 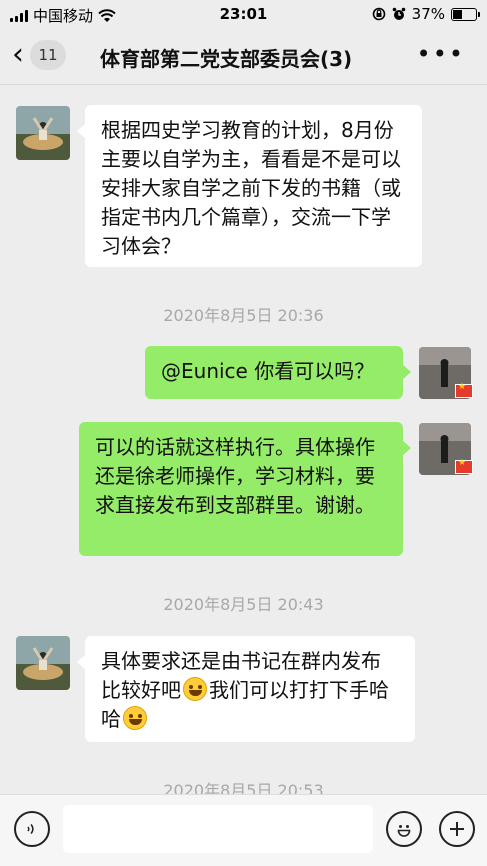 I want to click on chat-header: ‹ 11 体育部第二党支部委员会(3) •••, so click(x=243, y=56).